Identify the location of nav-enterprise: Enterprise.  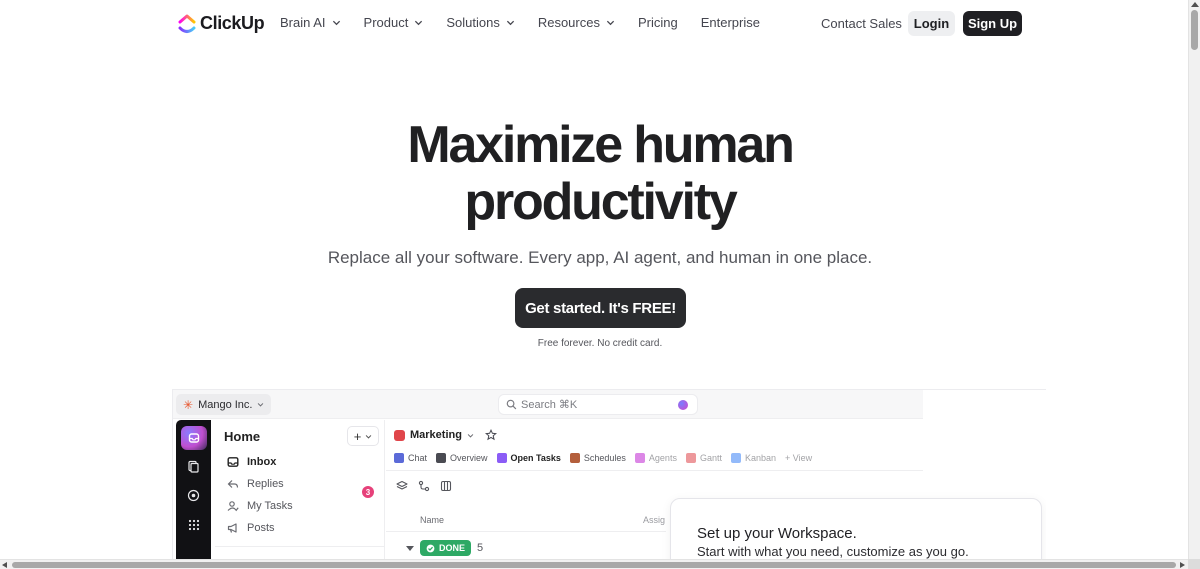
(730, 22).